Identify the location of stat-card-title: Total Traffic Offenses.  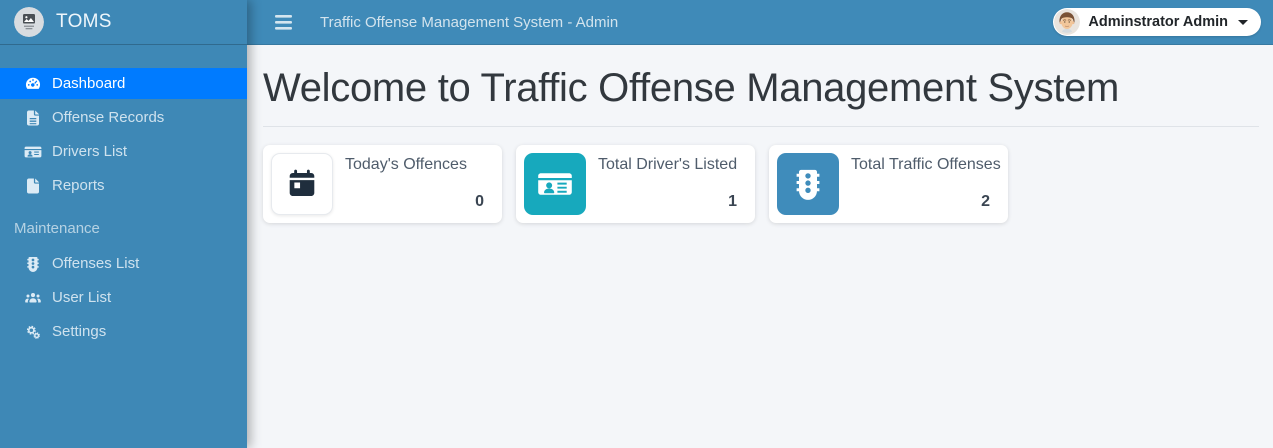
(926, 164).